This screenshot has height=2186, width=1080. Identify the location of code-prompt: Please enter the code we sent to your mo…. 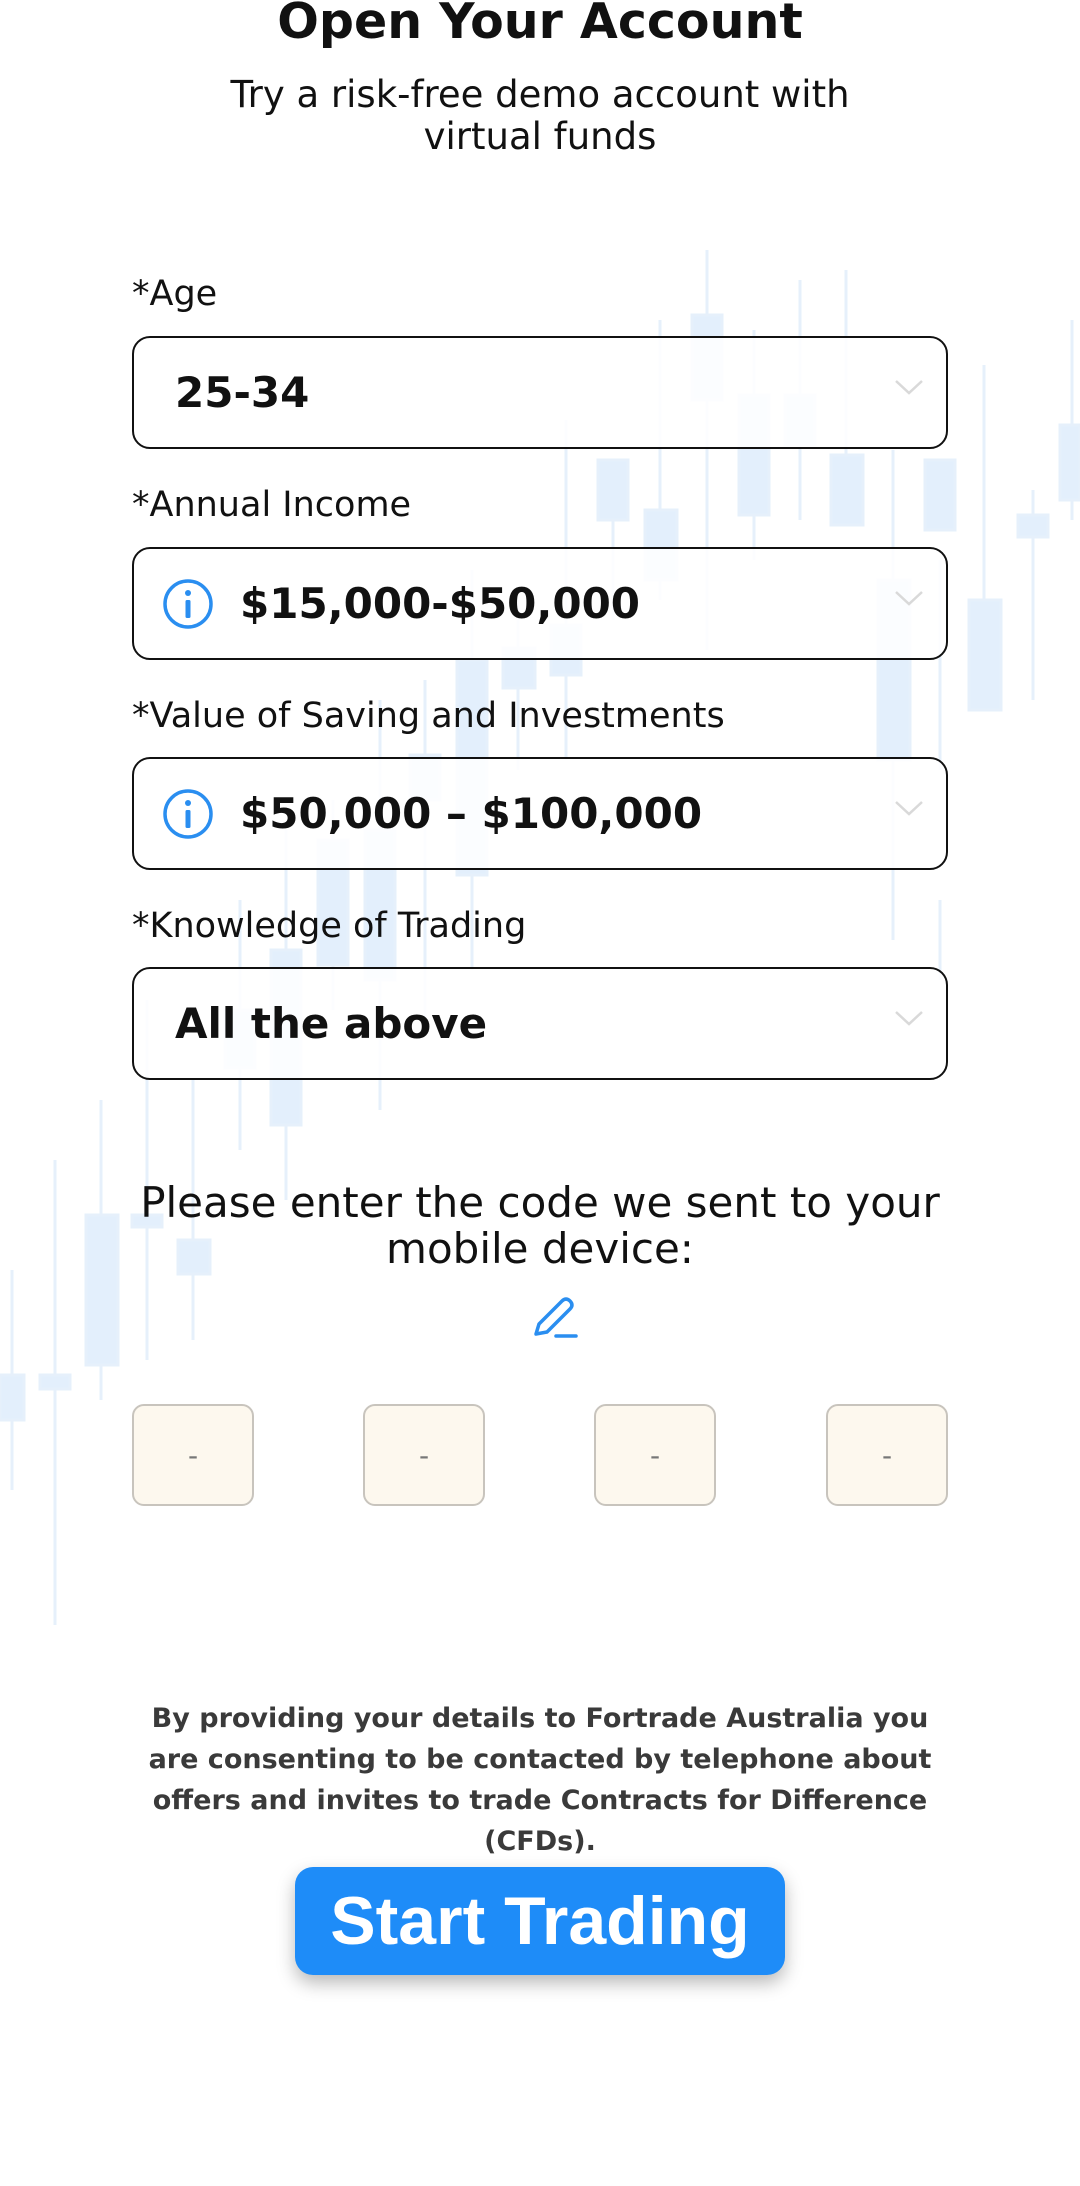
(540, 1225).